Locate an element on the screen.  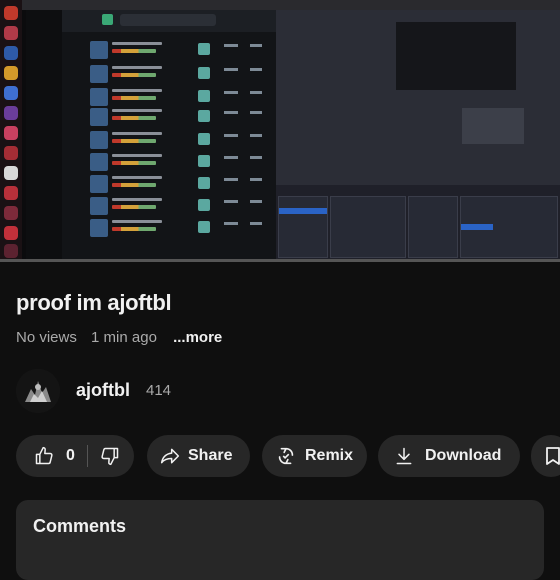
download-label: Download is located at coordinates (463, 455).